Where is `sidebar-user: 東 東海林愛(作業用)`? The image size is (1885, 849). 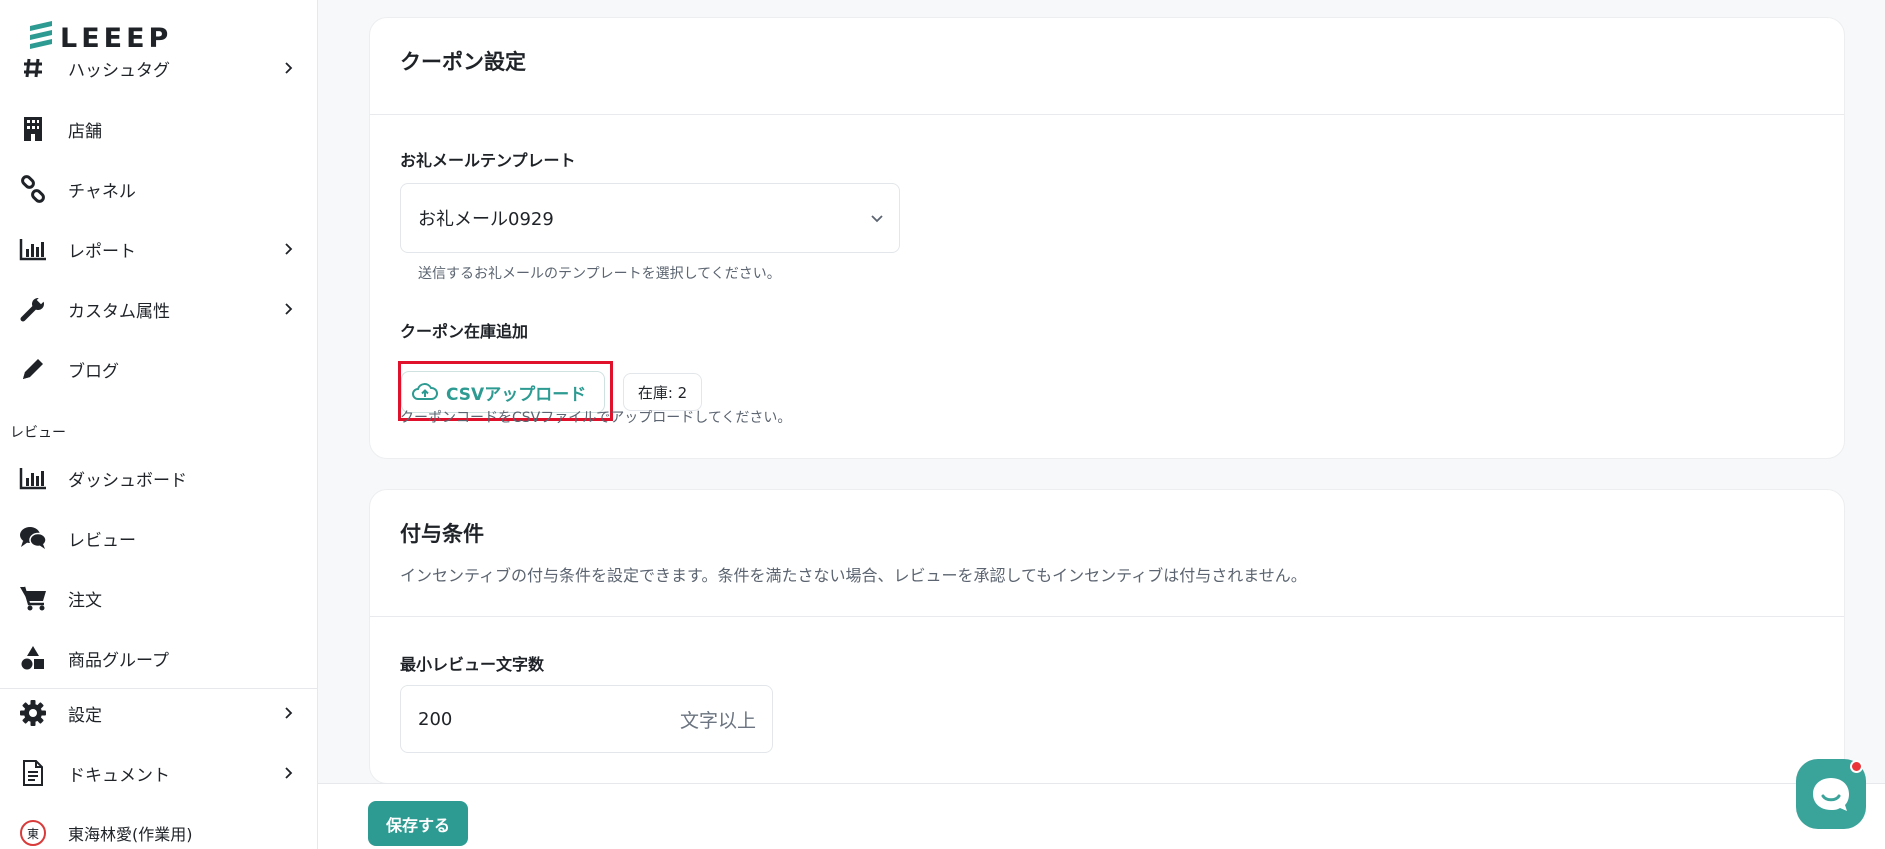
sidebar-user: 東 東海林愛(作業用) is located at coordinates (158, 827).